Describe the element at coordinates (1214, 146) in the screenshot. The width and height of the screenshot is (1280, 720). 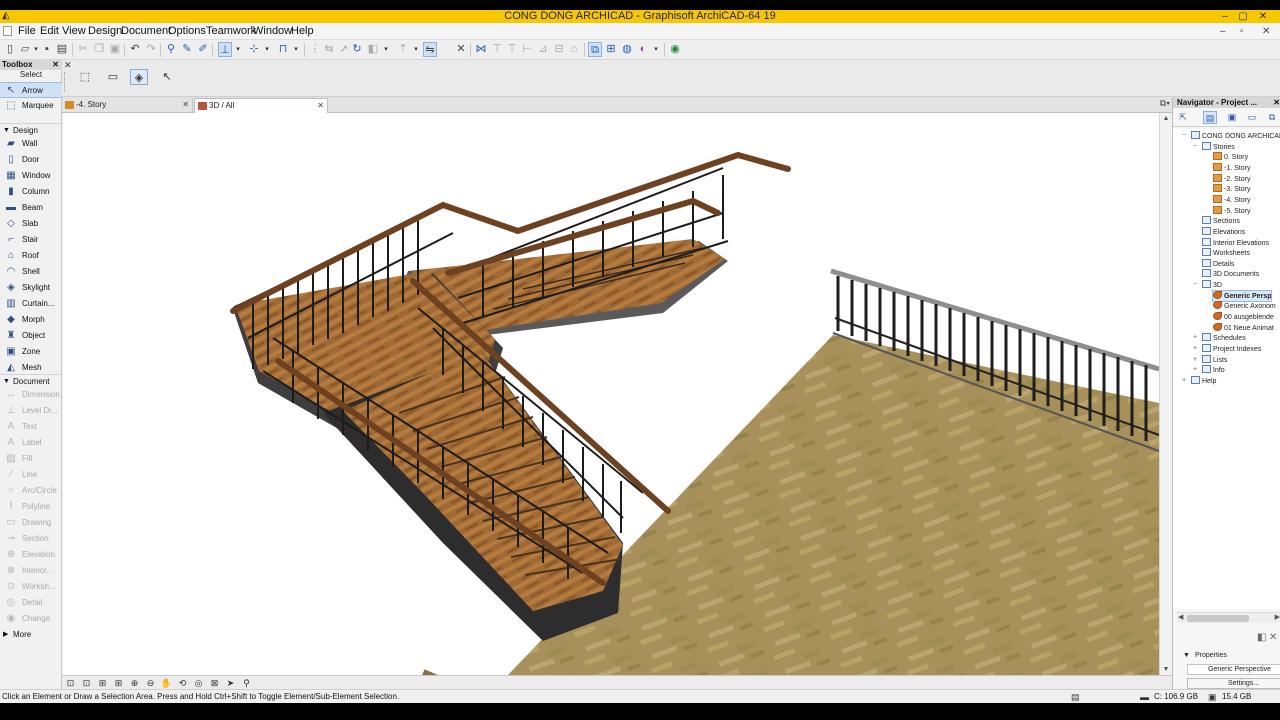
I see `tree-item-stories: − Stories` at that location.